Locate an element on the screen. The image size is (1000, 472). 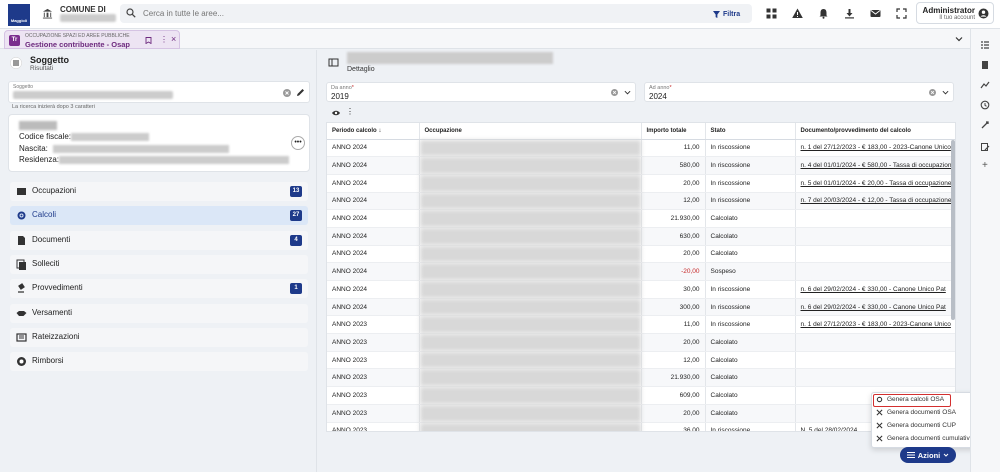
column-header-stato: Stato is located at coordinates (750, 131).